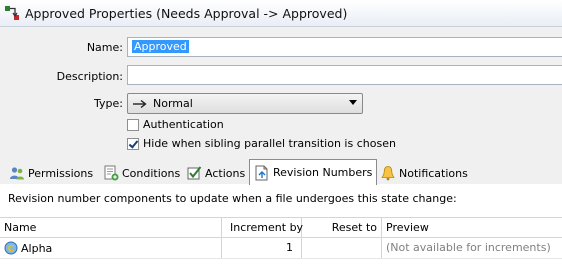 The image size is (562, 266). Describe the element at coordinates (262, 248) in the screenshot. I see `cell-increment-by: 1` at that location.